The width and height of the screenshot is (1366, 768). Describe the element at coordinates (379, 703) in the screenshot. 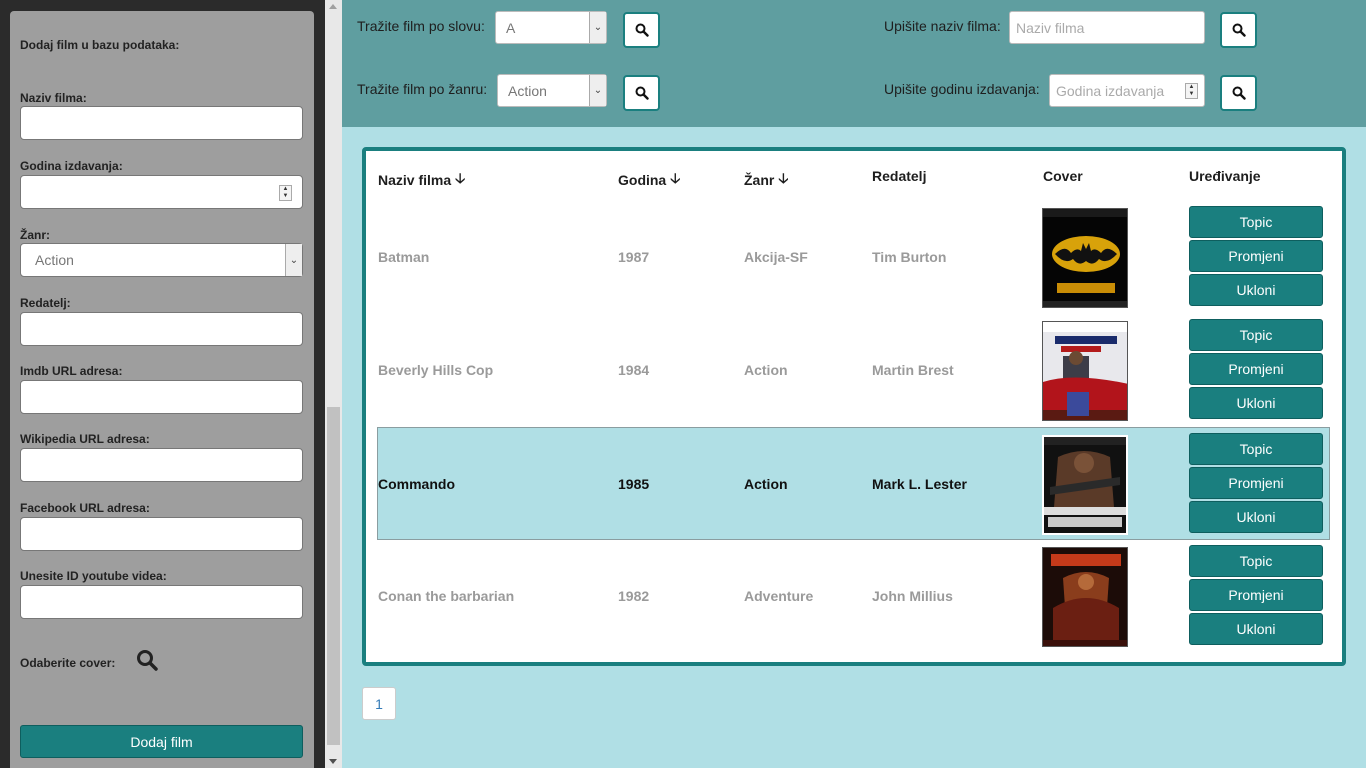

I see `pagination-page-1: 1` at that location.